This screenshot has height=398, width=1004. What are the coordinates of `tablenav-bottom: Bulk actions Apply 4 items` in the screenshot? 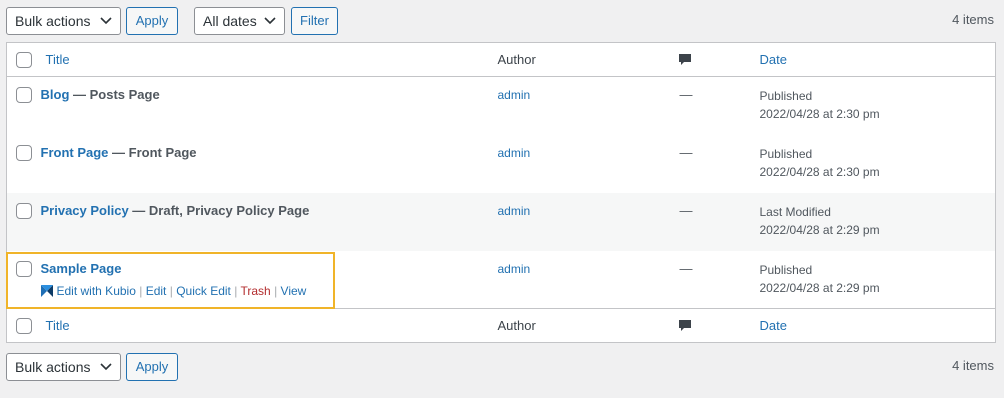 It's located at (502, 368).